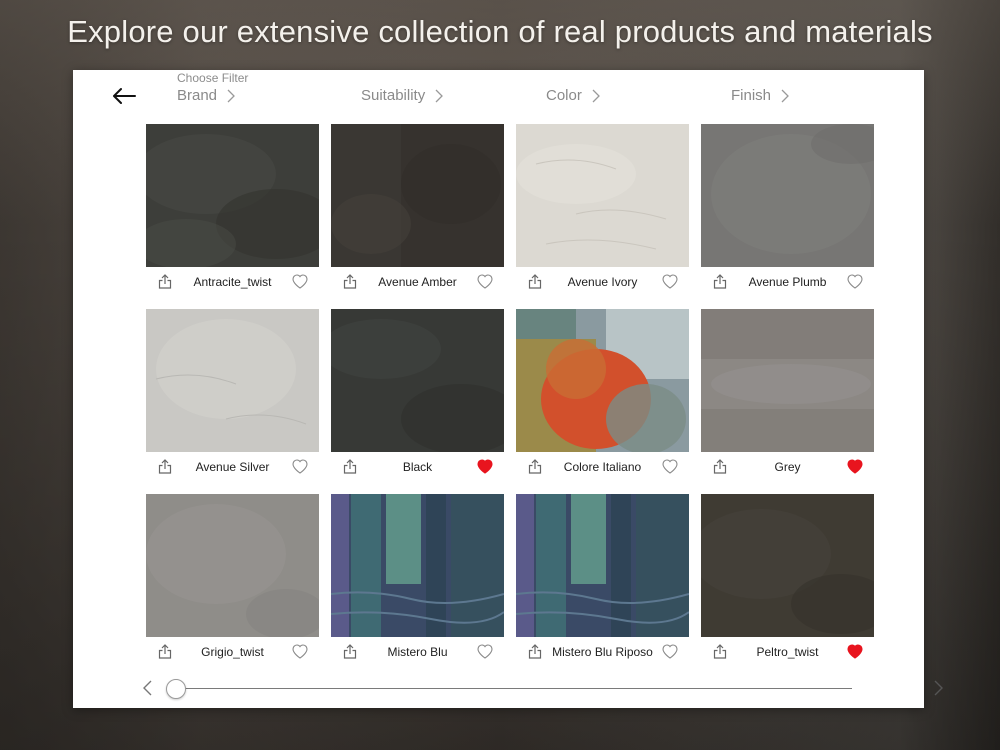 The height and width of the screenshot is (750, 1000). What do you see at coordinates (176, 689) in the screenshot?
I see `slider-thumb` at bounding box center [176, 689].